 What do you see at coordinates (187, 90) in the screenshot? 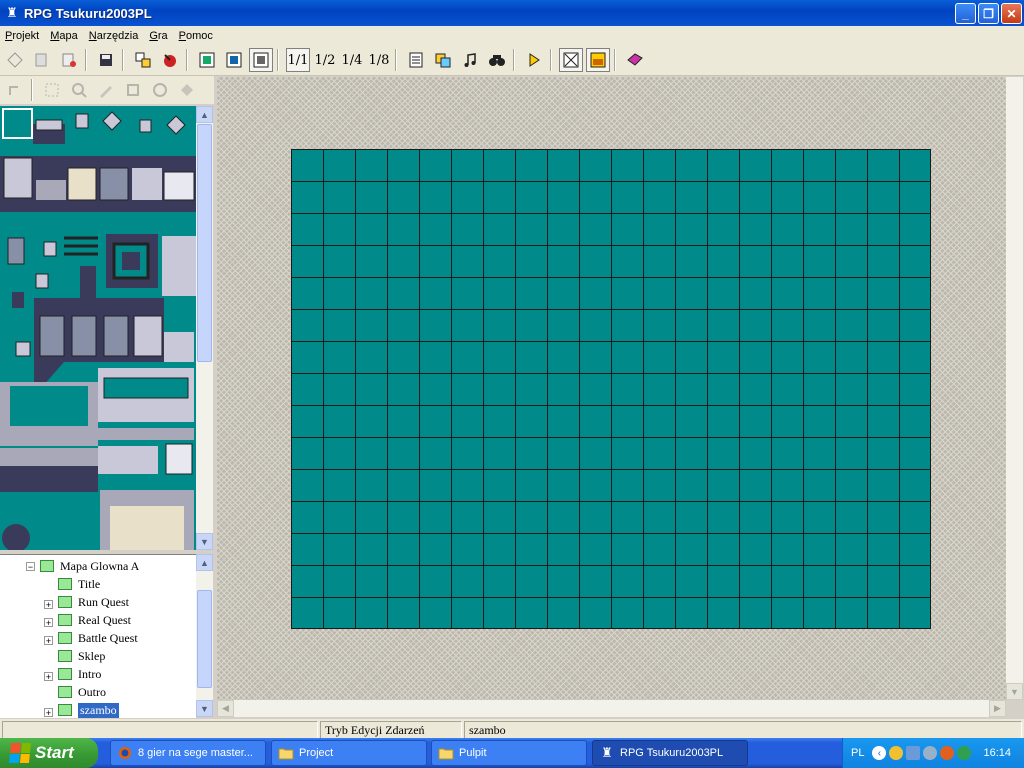
I see `fill-tool-icon` at bounding box center [187, 90].